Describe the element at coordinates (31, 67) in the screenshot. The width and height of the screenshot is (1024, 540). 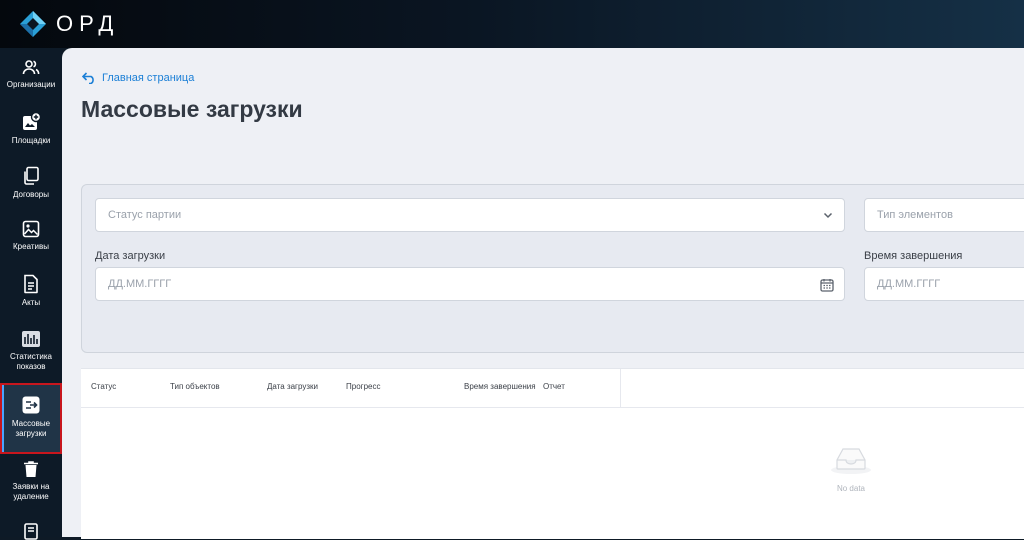
I see `users-icon` at that location.